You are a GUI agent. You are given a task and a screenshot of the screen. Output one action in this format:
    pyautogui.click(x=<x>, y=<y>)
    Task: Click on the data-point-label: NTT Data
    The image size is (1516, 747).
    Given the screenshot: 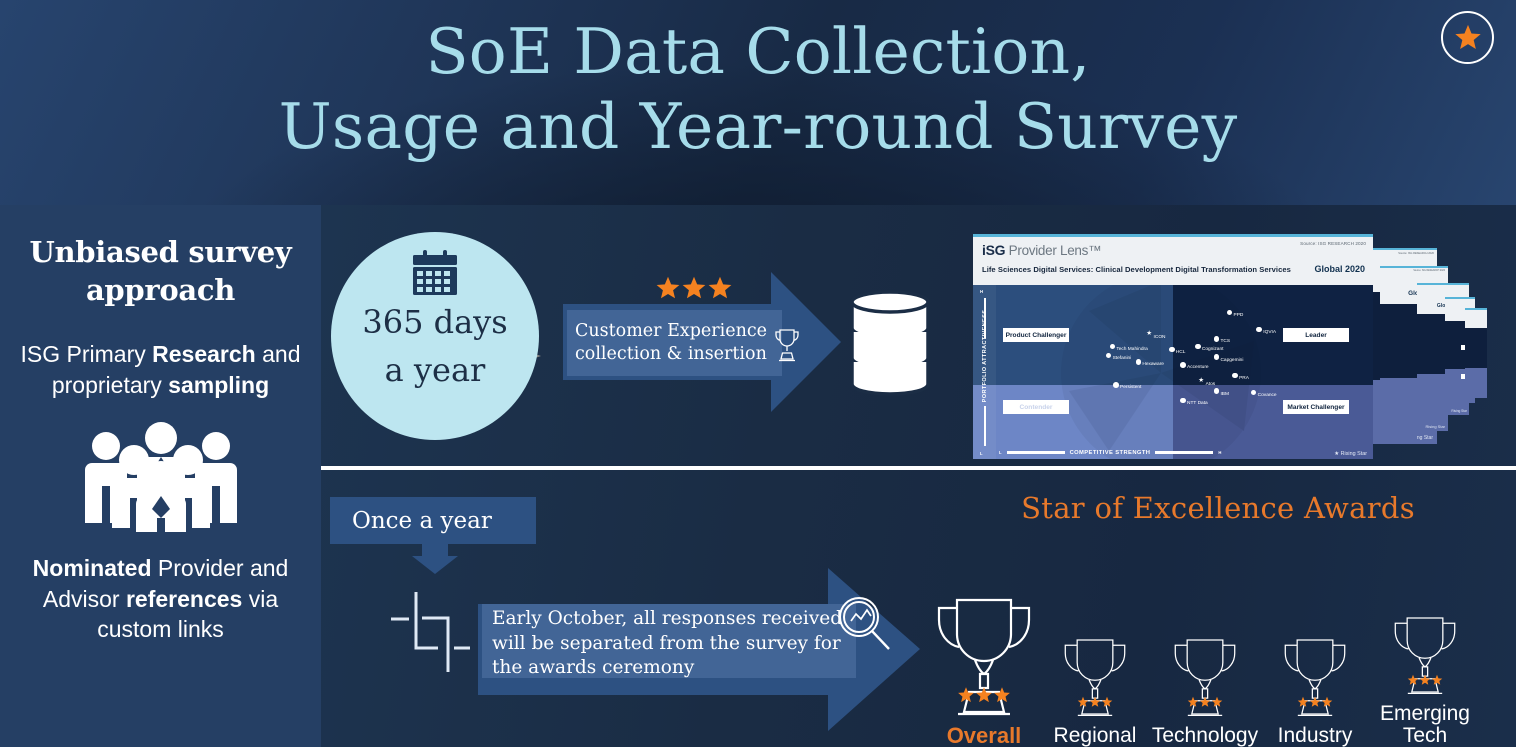 What is the action you would take?
    pyautogui.click(x=1197, y=403)
    